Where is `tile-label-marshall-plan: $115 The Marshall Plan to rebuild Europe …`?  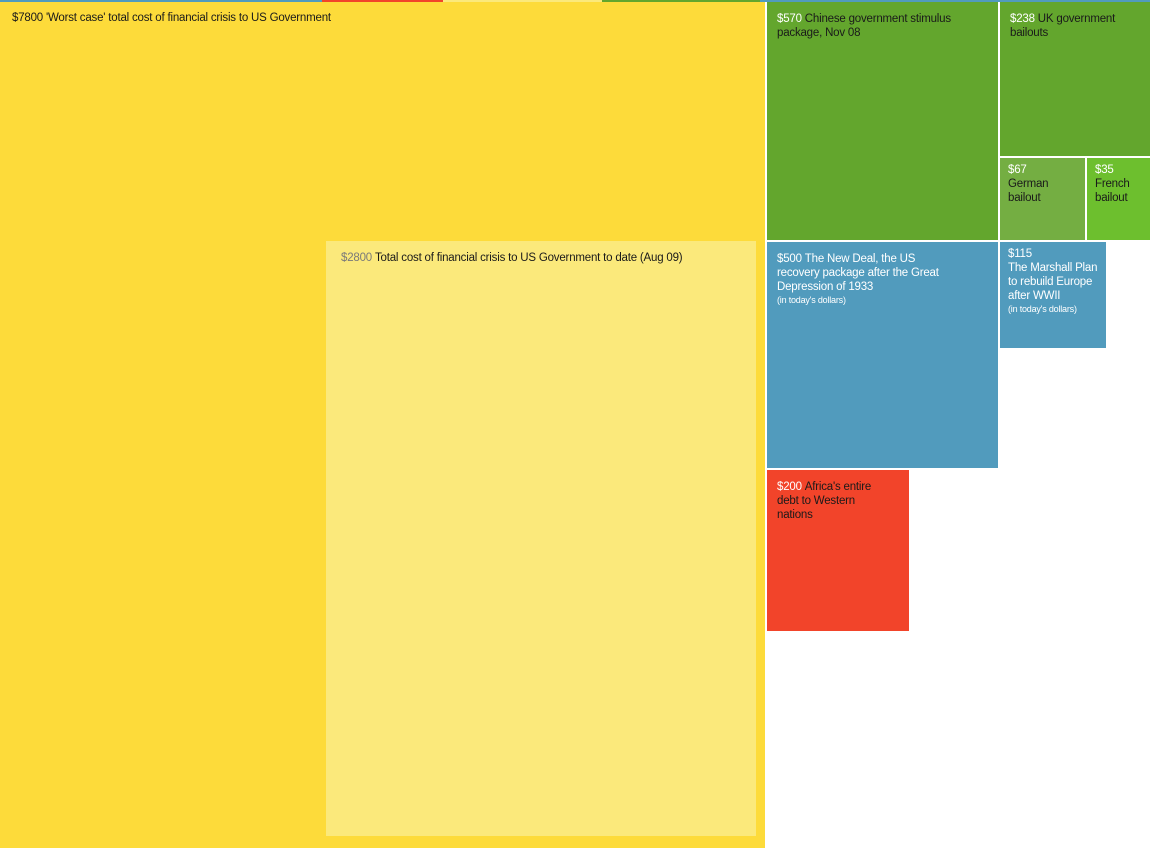 tile-label-marshall-plan: $115 The Marshall Plan to rebuild Europe … is located at coordinates (1055, 281).